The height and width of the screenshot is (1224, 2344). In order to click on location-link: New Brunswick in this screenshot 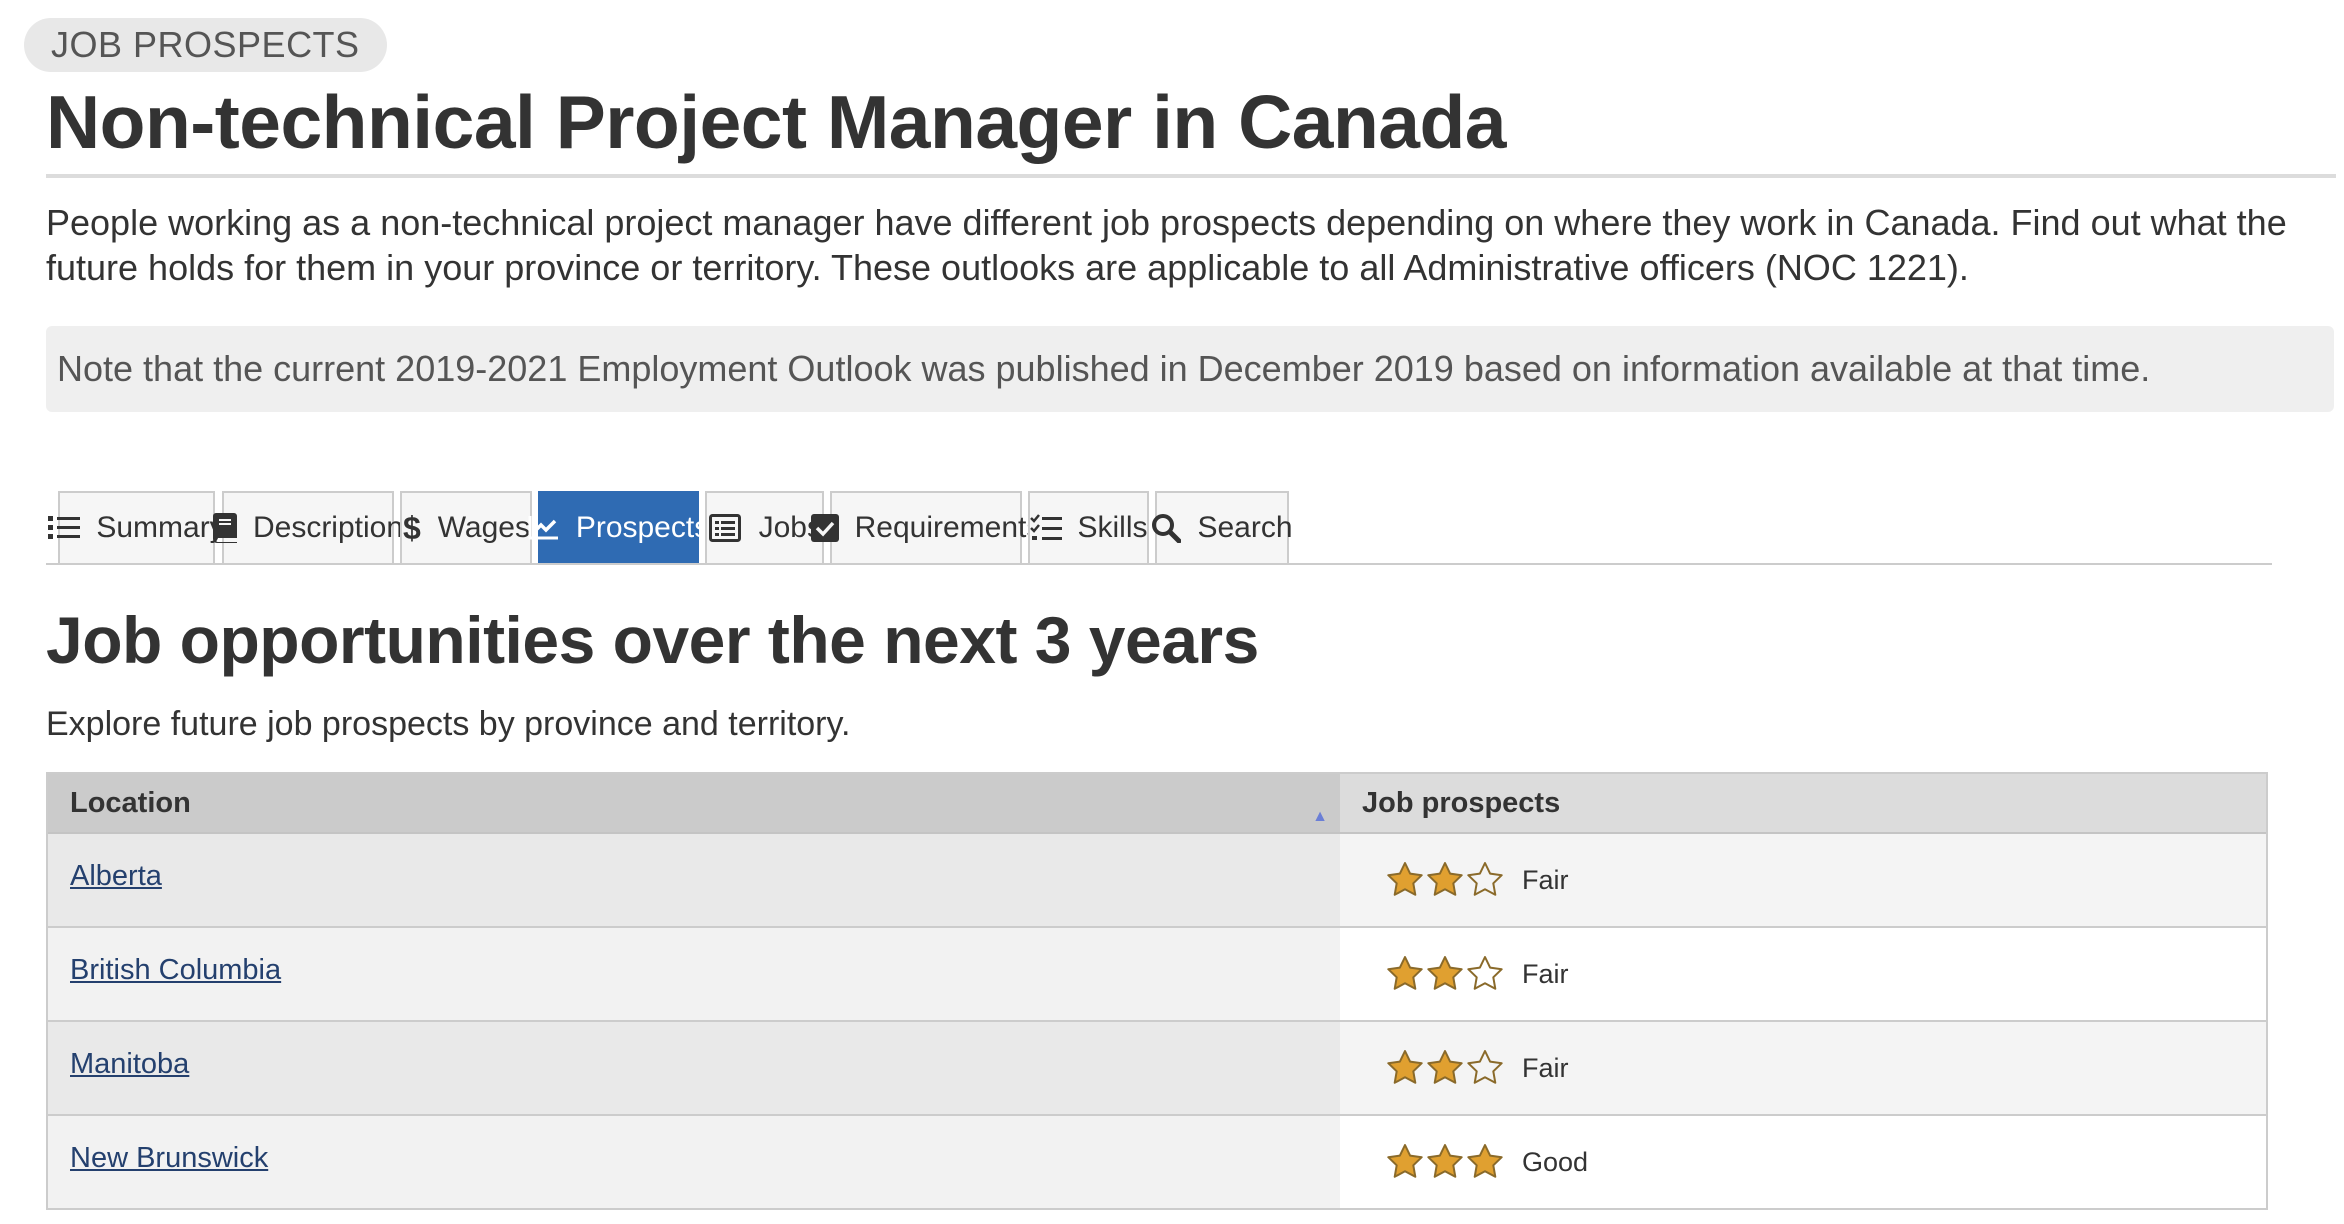, I will do `click(169, 1158)`.